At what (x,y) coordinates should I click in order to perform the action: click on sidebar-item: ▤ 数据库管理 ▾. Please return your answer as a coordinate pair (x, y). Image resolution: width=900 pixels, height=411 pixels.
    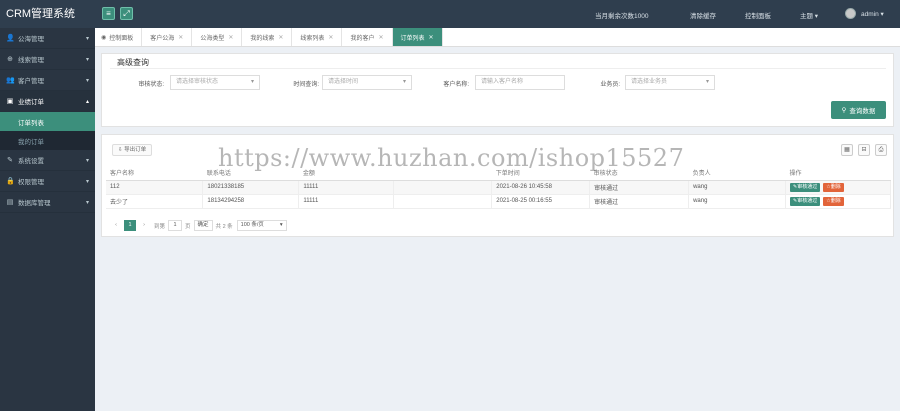
    Looking at the image, I should click on (47, 202).